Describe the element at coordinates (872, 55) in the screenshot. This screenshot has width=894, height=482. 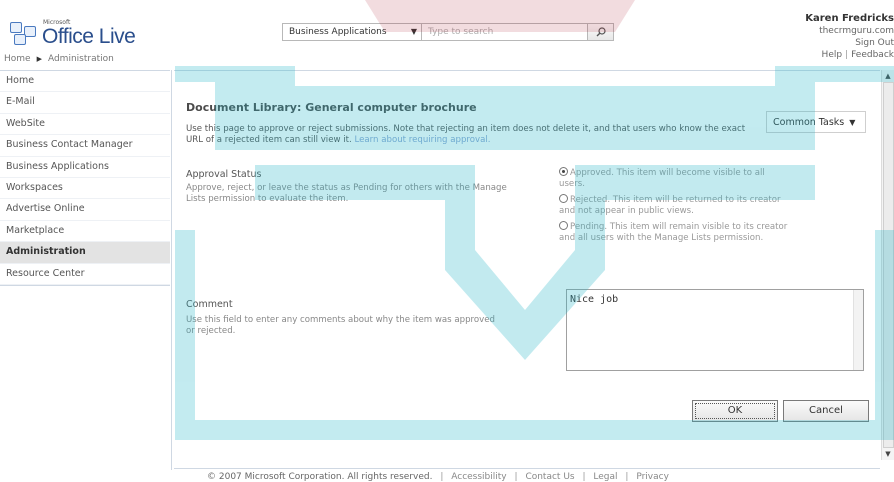
I see `feedback-link: Feedback` at that location.